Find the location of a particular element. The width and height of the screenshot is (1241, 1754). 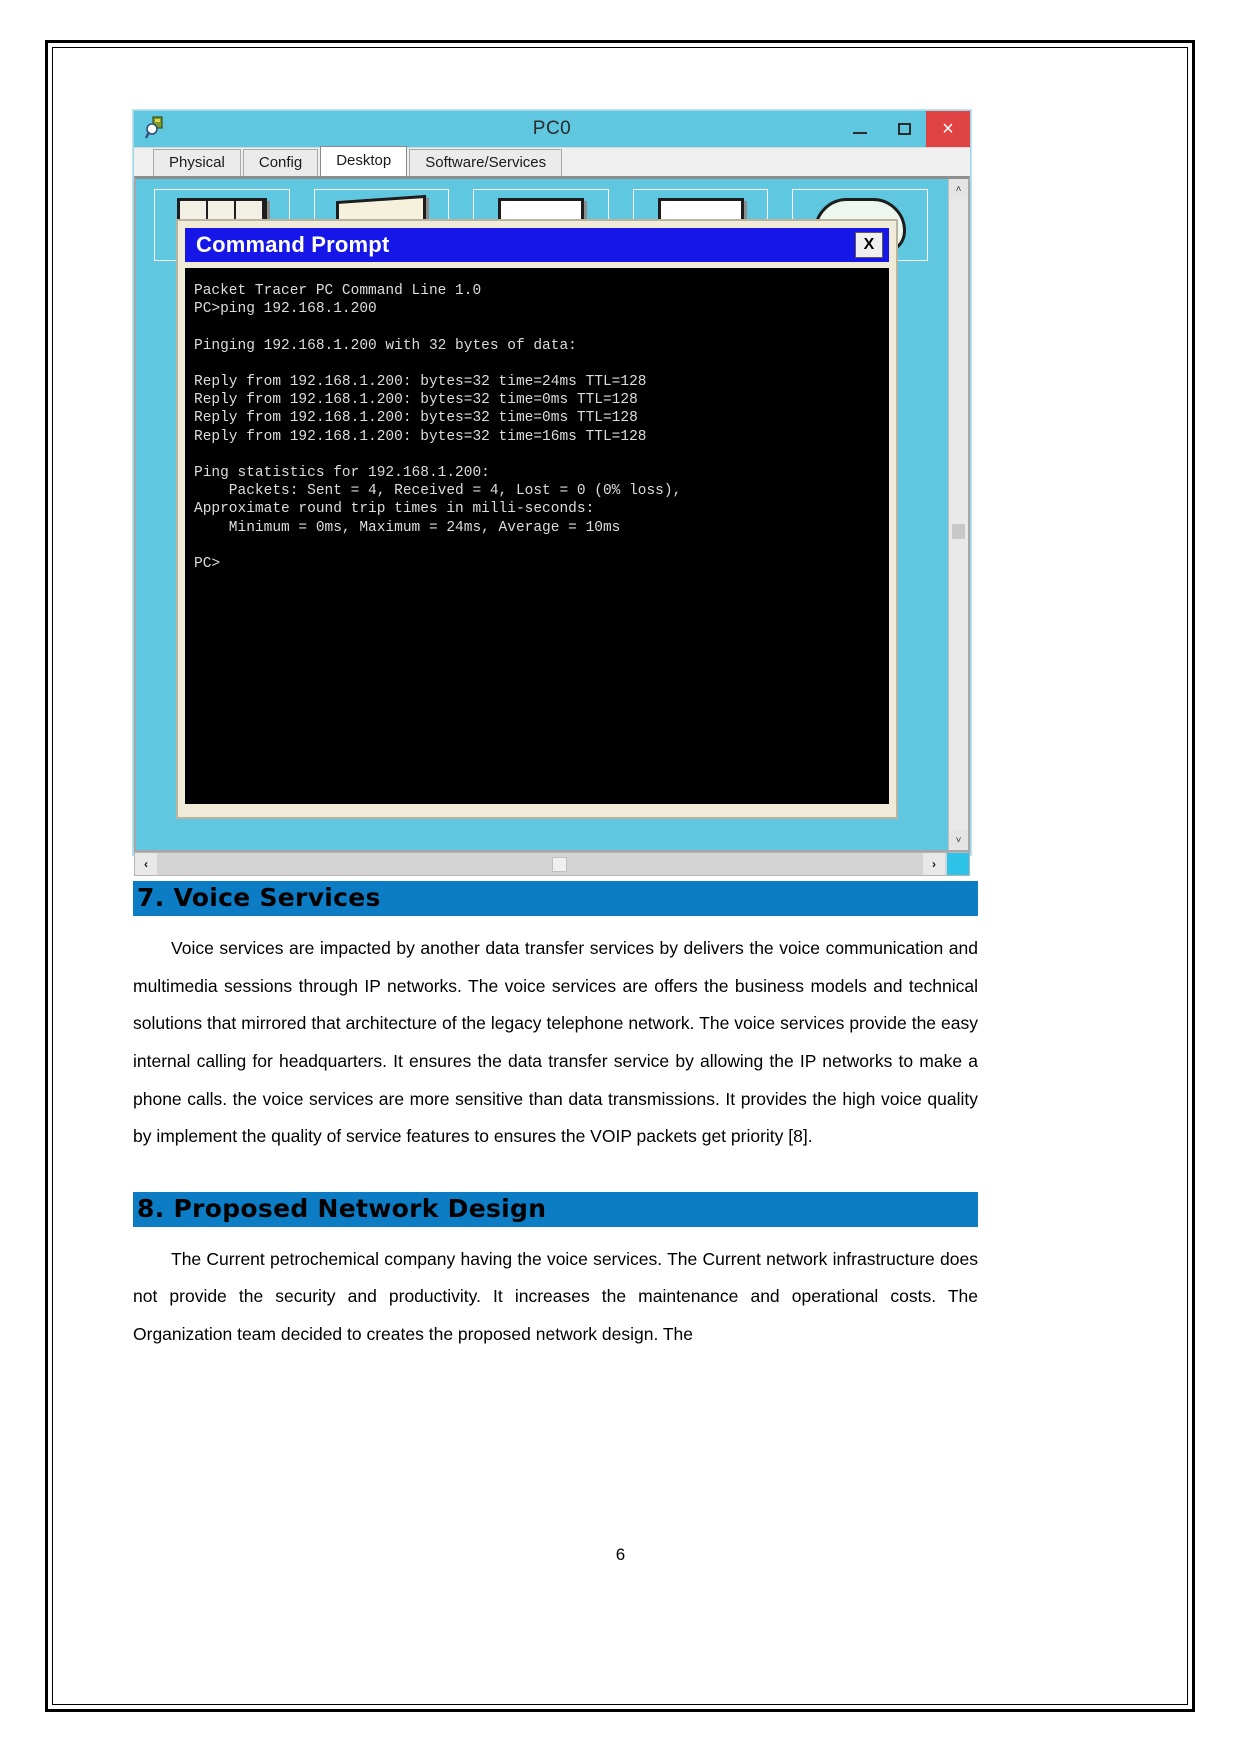

maximize-button is located at coordinates (904, 129).